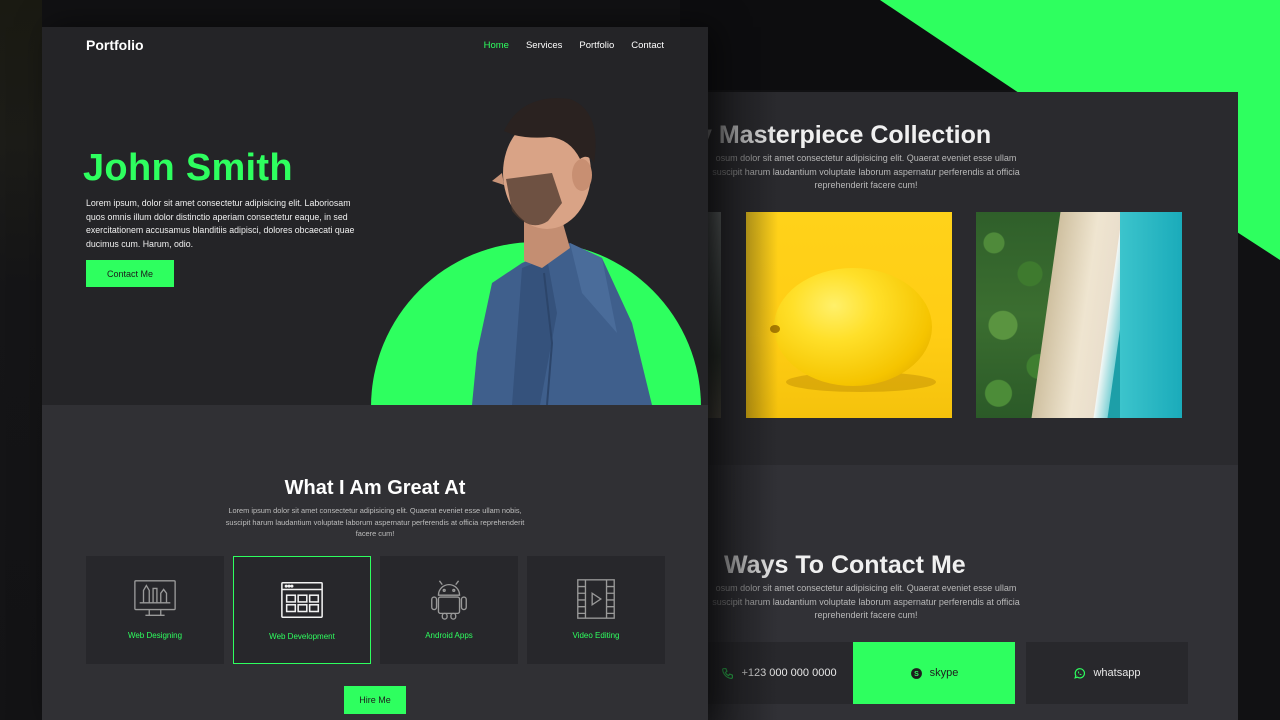  What do you see at coordinates (1080, 673) in the screenshot?
I see `whatsapp-icon` at bounding box center [1080, 673].